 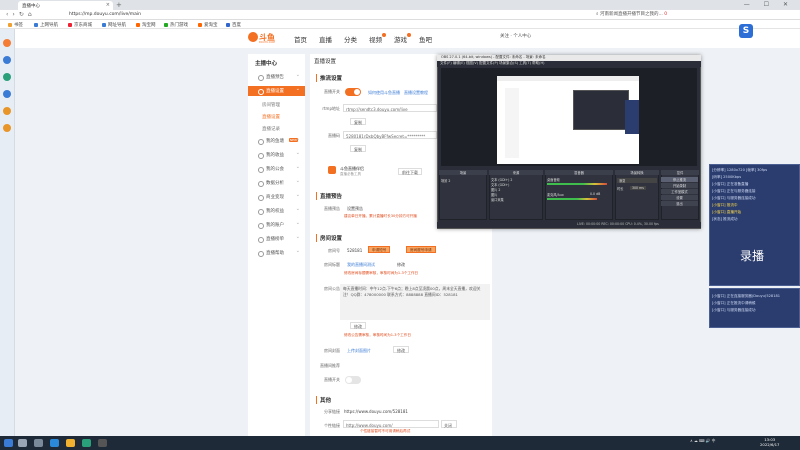 I want to click on room-switch-toggle, so click(x=353, y=380).